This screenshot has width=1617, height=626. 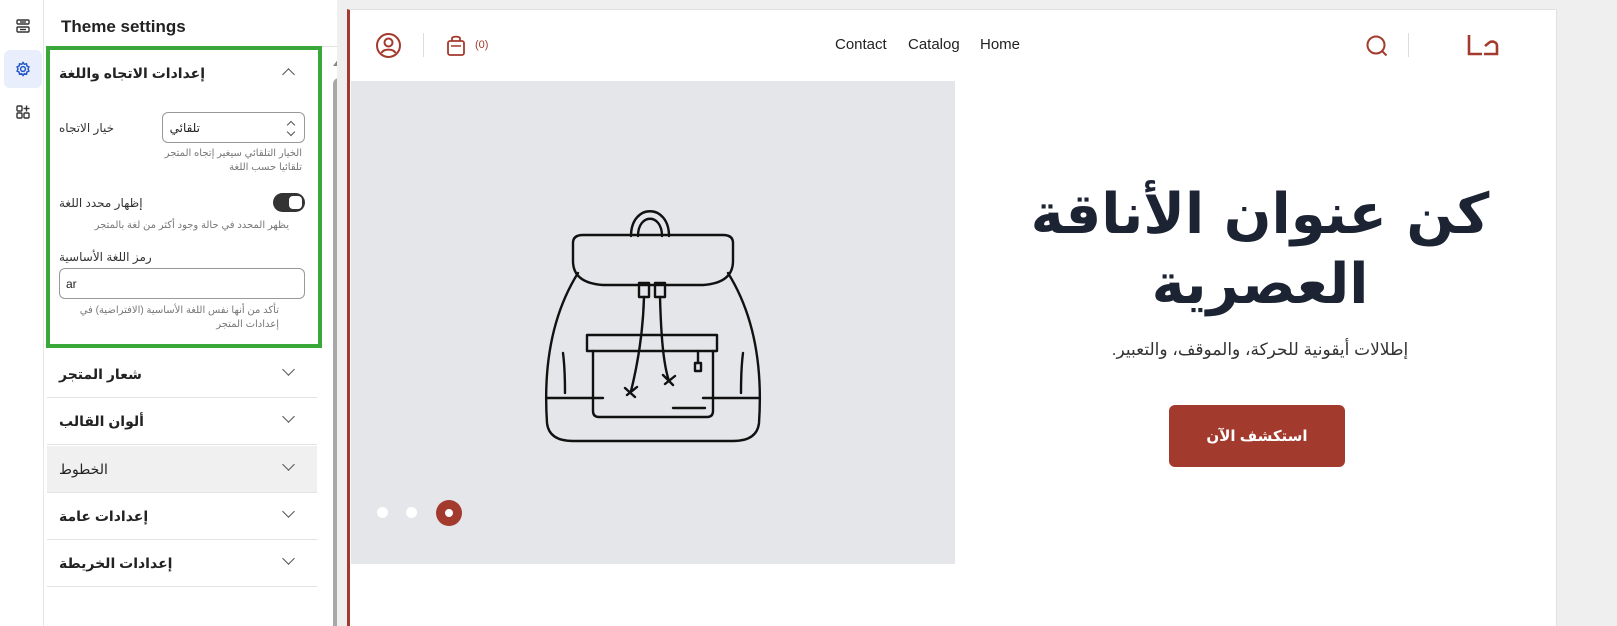 I want to click on section-store-logo: شعار المتجر, so click(x=182, y=374).